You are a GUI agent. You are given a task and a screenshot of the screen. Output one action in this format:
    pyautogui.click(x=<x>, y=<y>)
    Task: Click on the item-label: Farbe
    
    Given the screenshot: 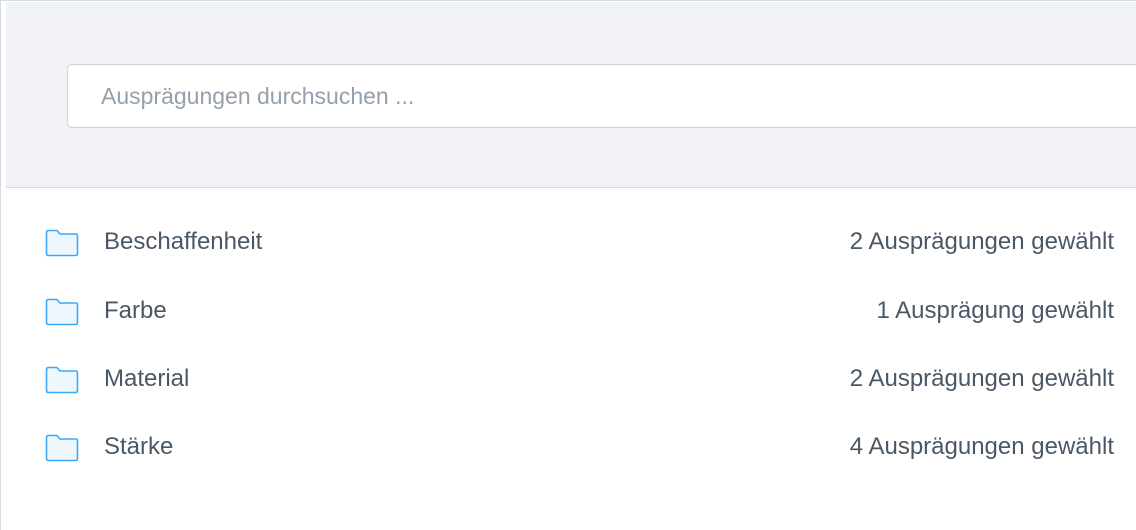 What is the action you would take?
    pyautogui.click(x=135, y=310)
    